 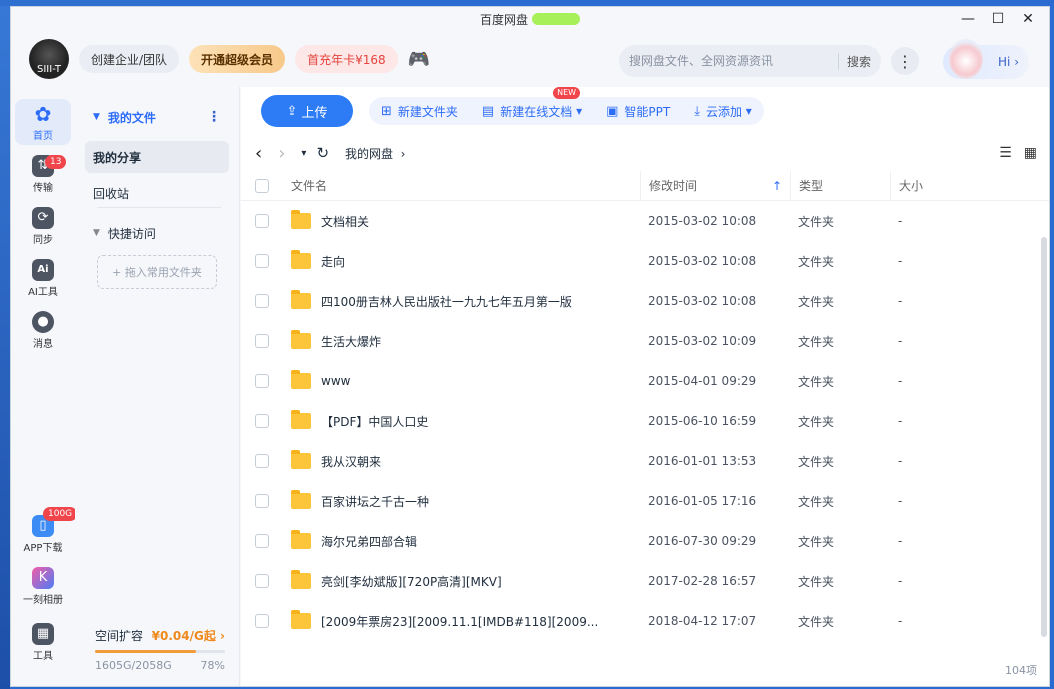 What do you see at coordinates (638, 111) in the screenshot?
I see `smart-ppt-button: ▣ 智能PPT` at bounding box center [638, 111].